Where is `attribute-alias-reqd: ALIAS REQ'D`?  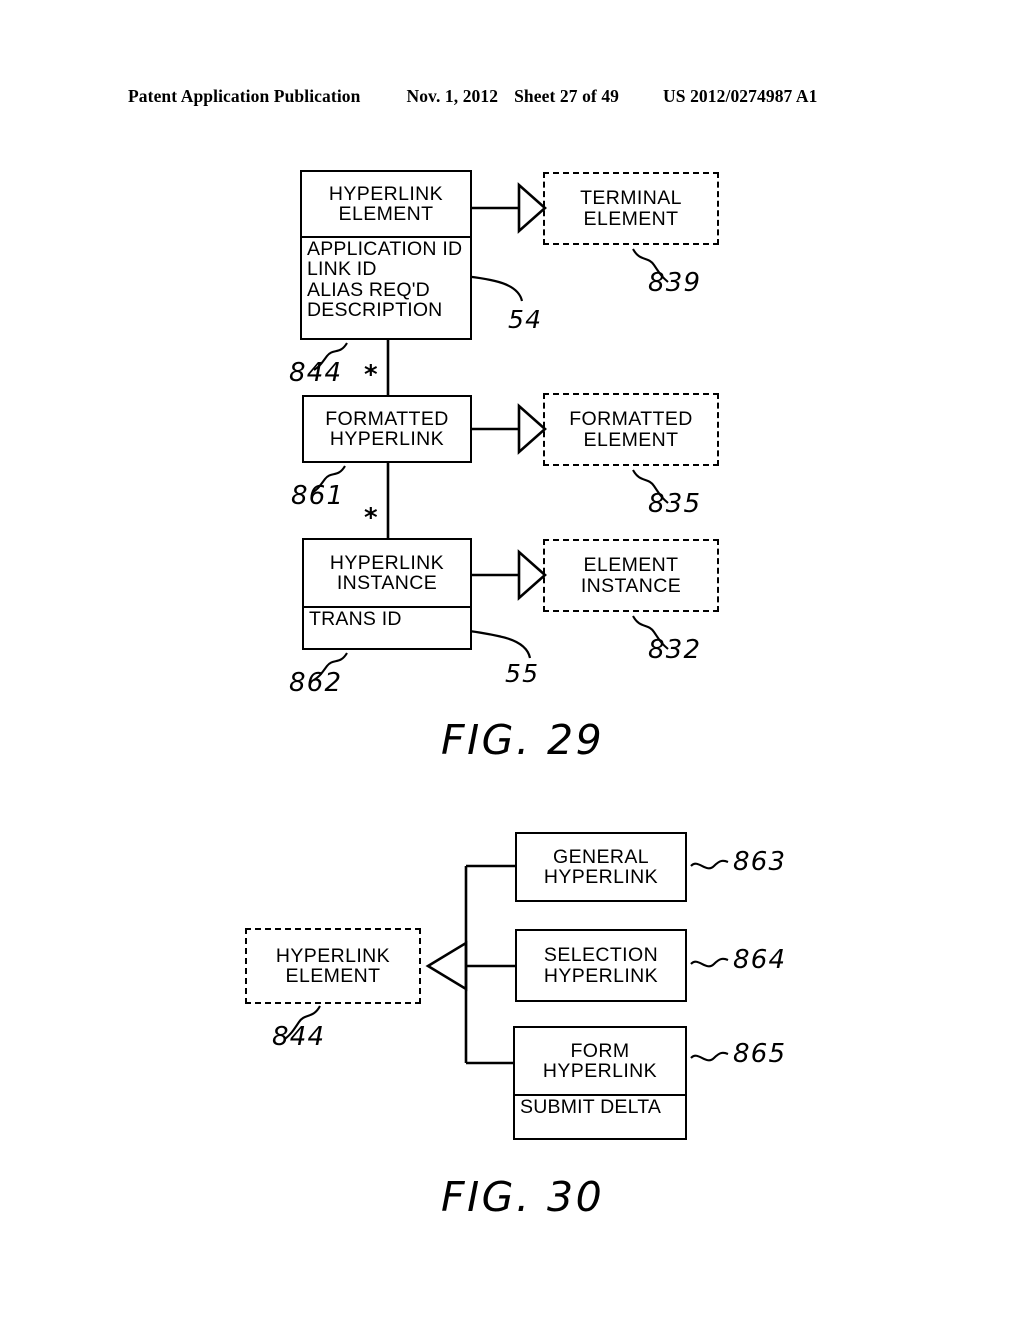
attribute-alias-reqd: ALIAS REQ'D is located at coordinates (368, 289).